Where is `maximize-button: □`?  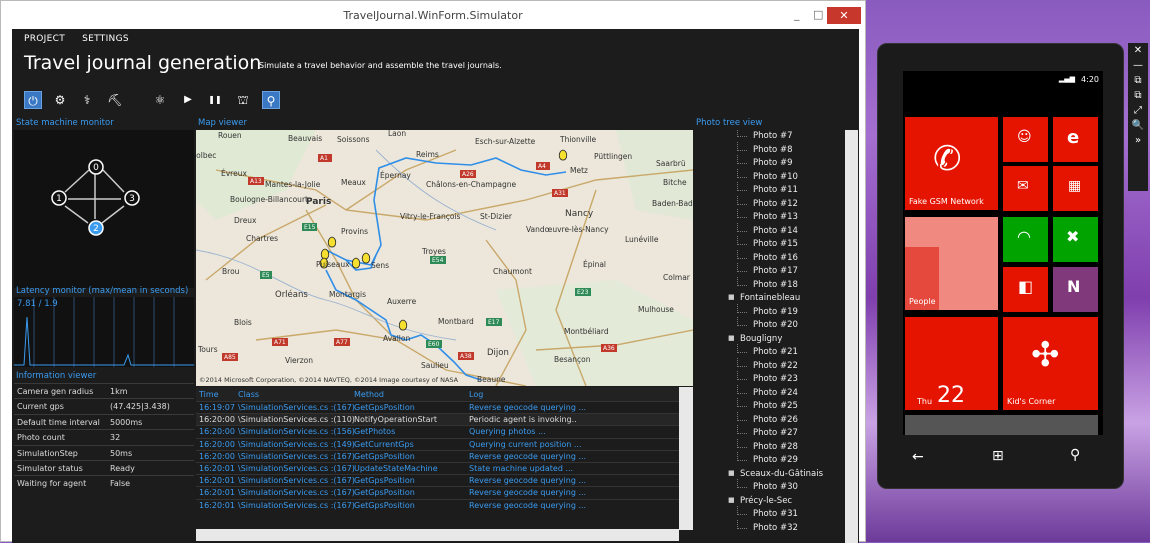 maximize-button: □ is located at coordinates (818, 14).